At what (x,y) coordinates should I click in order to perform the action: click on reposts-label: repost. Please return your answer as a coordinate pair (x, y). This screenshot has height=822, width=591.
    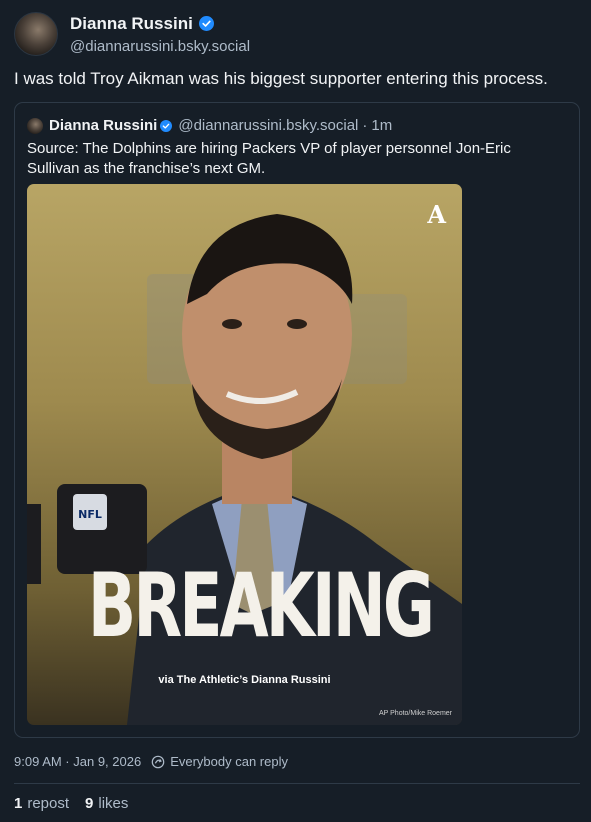
    Looking at the image, I should click on (48, 803).